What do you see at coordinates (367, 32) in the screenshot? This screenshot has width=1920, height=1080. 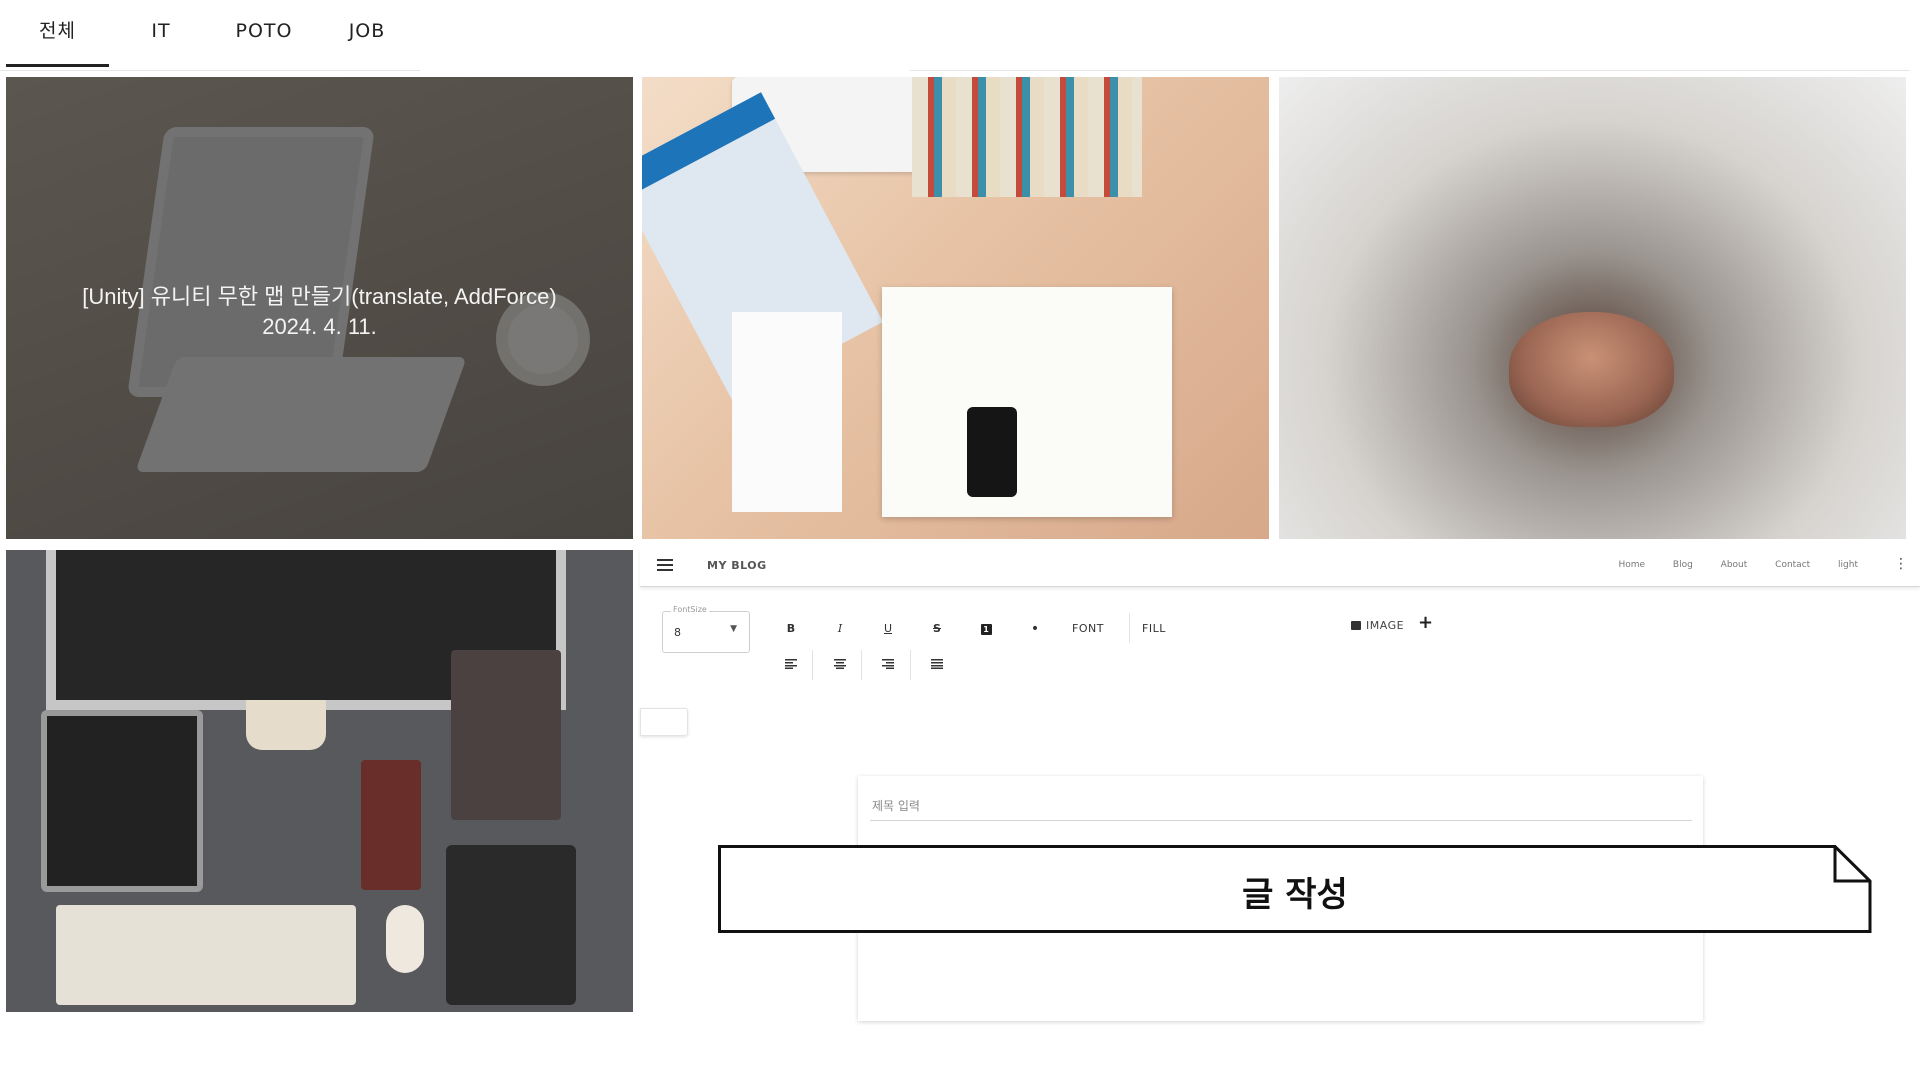 I see `tab-job: JOB` at bounding box center [367, 32].